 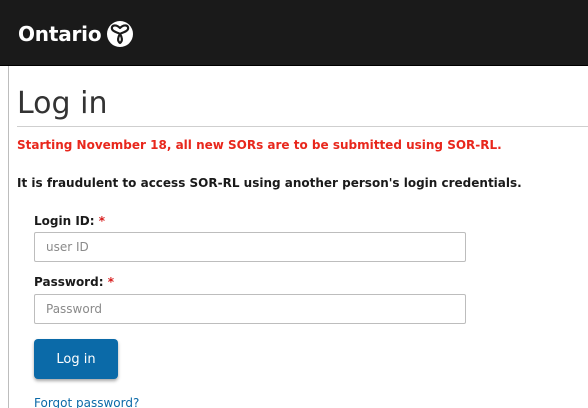 What do you see at coordinates (76, 359) in the screenshot?
I see `log-in-button: Log in` at bounding box center [76, 359].